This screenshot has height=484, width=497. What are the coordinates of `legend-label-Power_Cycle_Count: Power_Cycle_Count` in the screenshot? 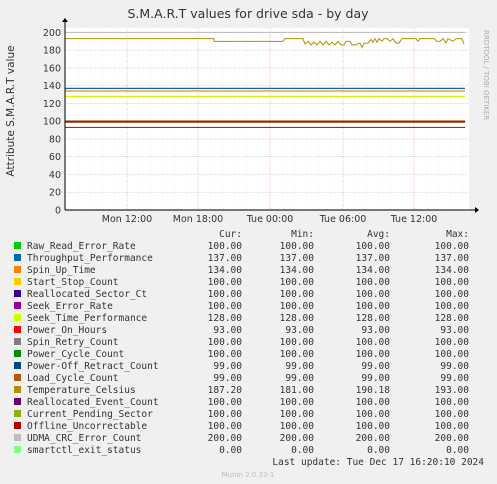 It's located at (75, 354).